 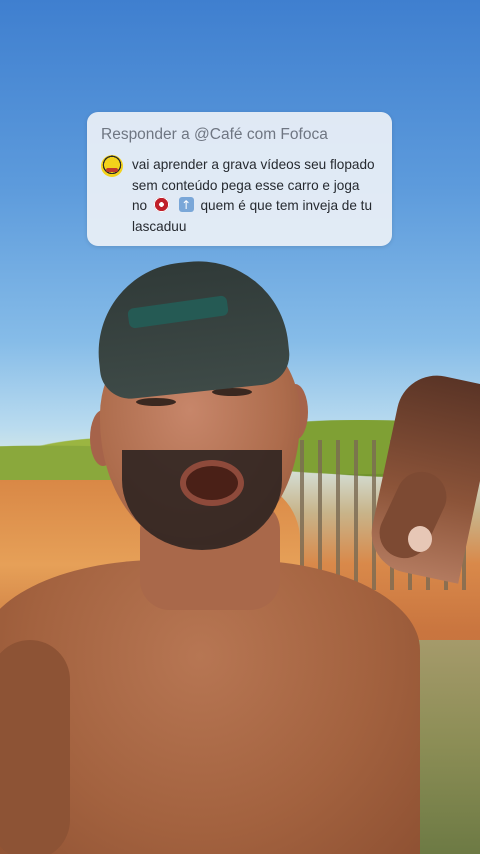 What do you see at coordinates (186, 205) in the screenshot?
I see `up-arrow-icon` at bounding box center [186, 205].